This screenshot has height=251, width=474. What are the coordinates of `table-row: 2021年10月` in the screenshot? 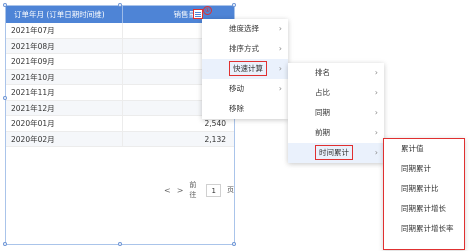 It's located at (120, 77).